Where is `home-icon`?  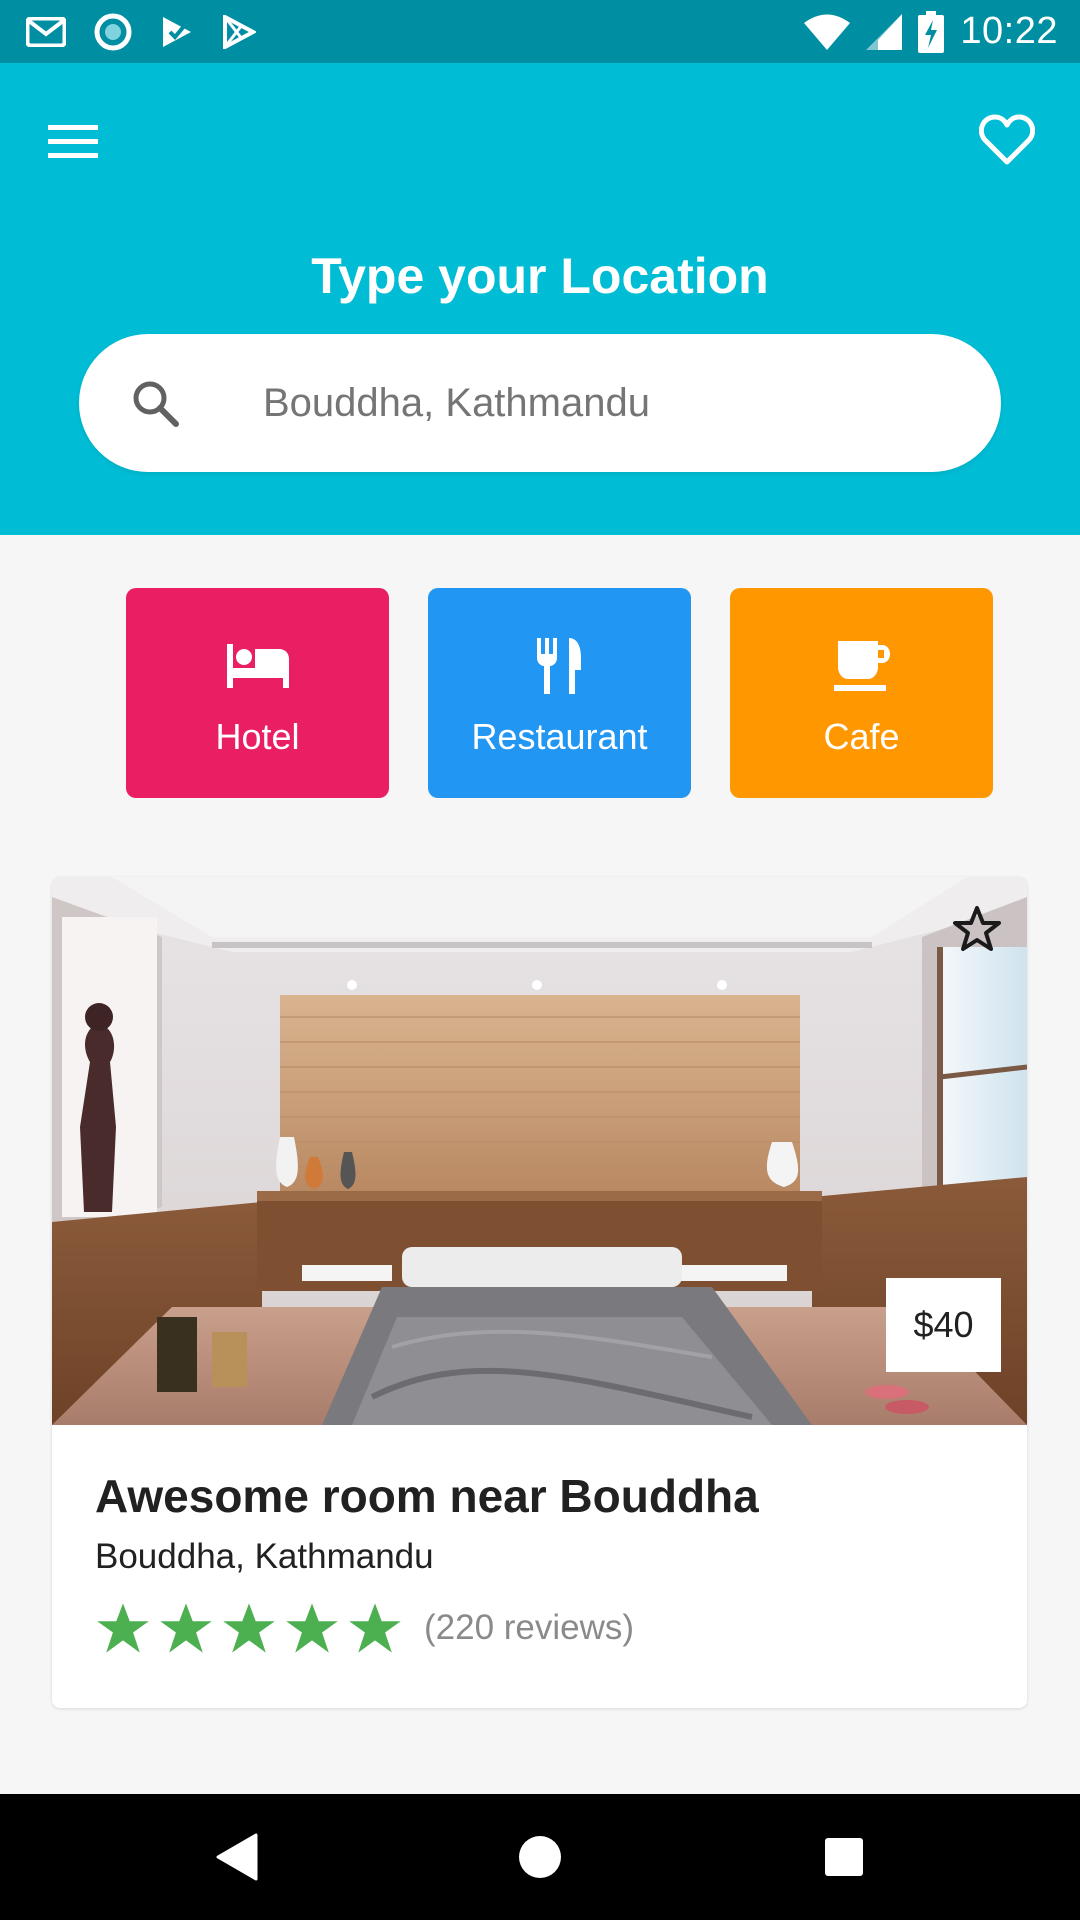 home-icon is located at coordinates (540, 1857).